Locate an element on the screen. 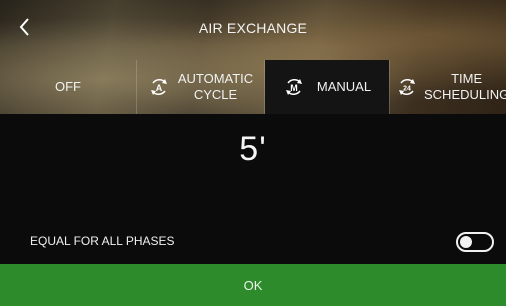 This screenshot has height=306, width=506. page-title: AIR EXCHANGE is located at coordinates (253, 28).